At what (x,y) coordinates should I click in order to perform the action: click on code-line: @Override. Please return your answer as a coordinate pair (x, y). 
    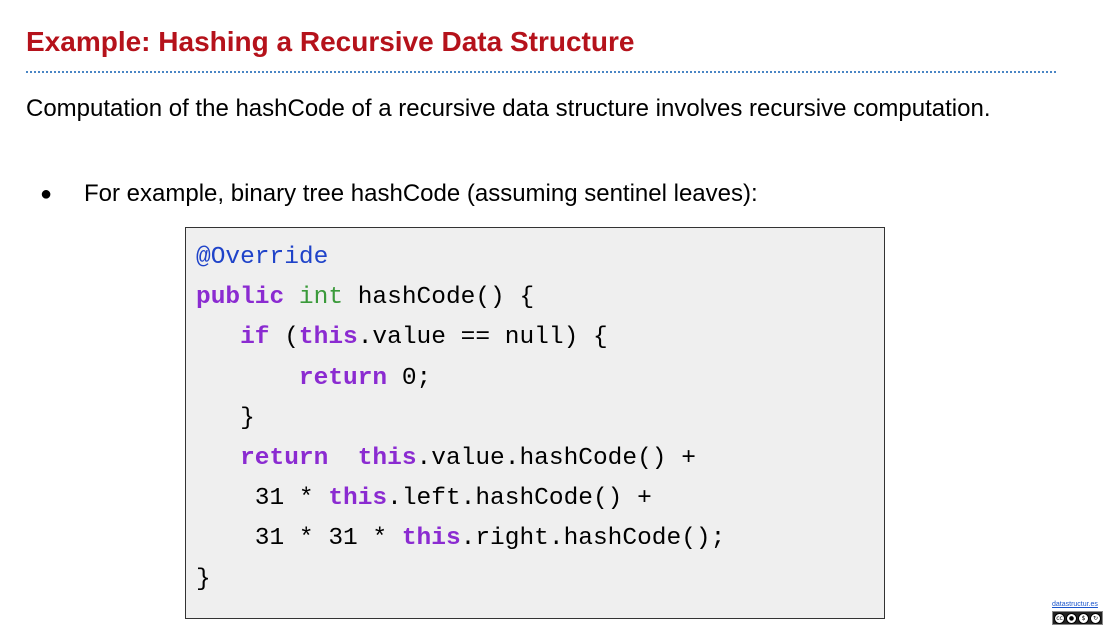
    Looking at the image, I should click on (540, 258).